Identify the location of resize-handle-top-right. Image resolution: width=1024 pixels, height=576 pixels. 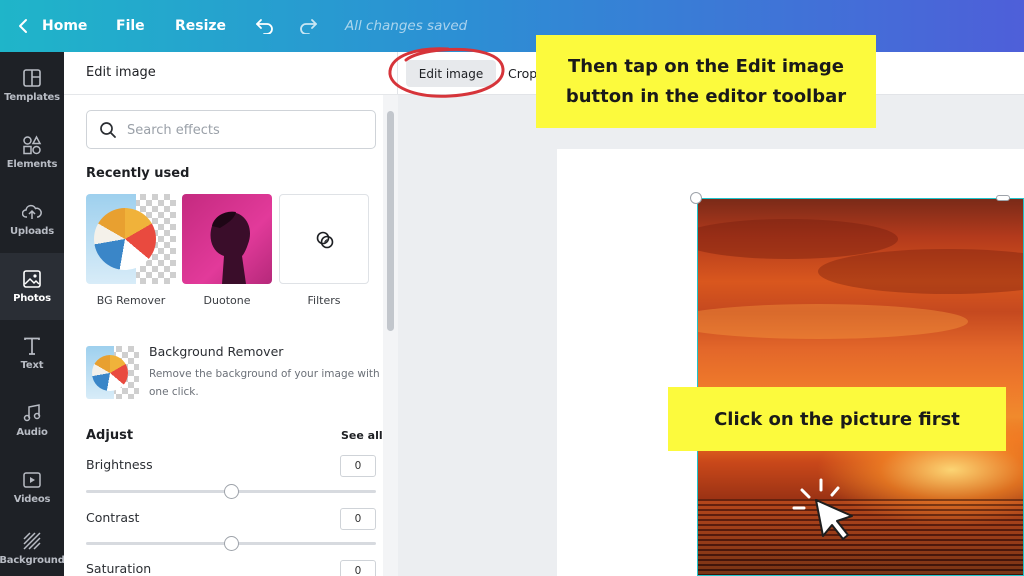
(1003, 198).